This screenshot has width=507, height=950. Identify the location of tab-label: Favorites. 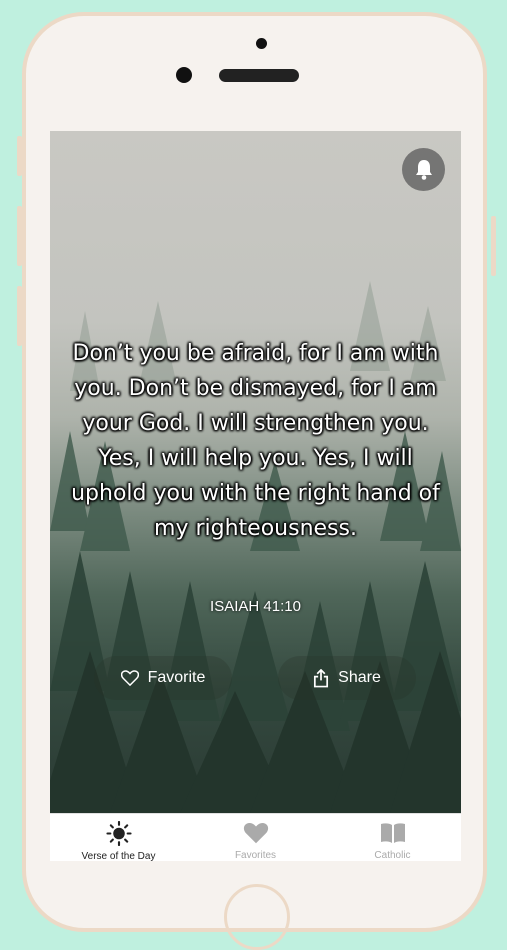
(255, 855).